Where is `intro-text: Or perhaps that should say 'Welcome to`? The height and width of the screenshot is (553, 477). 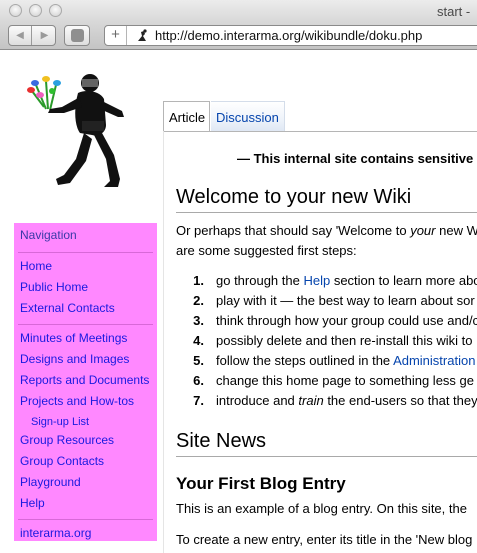
intro-text: Or perhaps that should say 'Welcome to is located at coordinates (293, 230).